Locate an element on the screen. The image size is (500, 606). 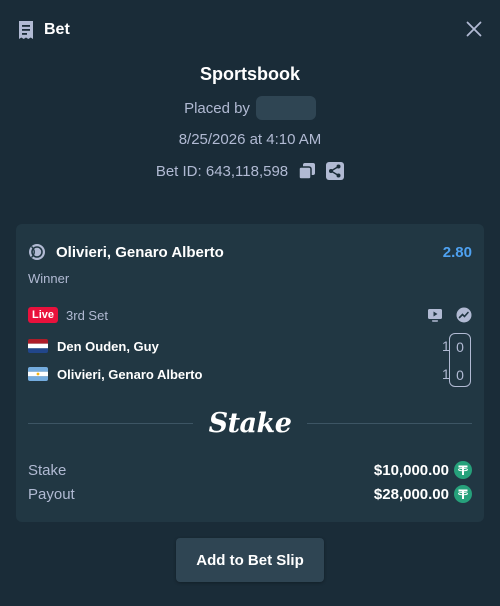
stake-label: Stake is located at coordinates (47, 470).